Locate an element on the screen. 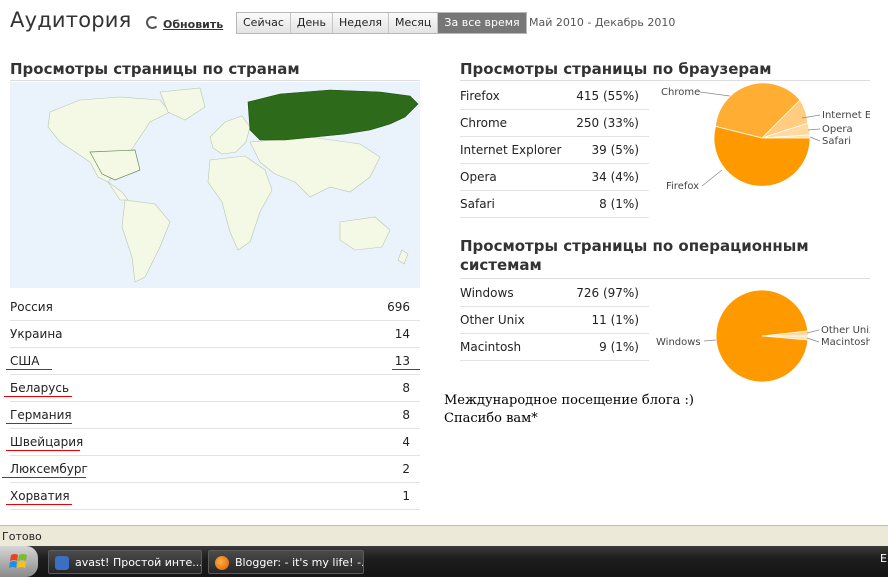 The width and height of the screenshot is (888, 577). pie-label-chrome: Chrome is located at coordinates (680, 92).